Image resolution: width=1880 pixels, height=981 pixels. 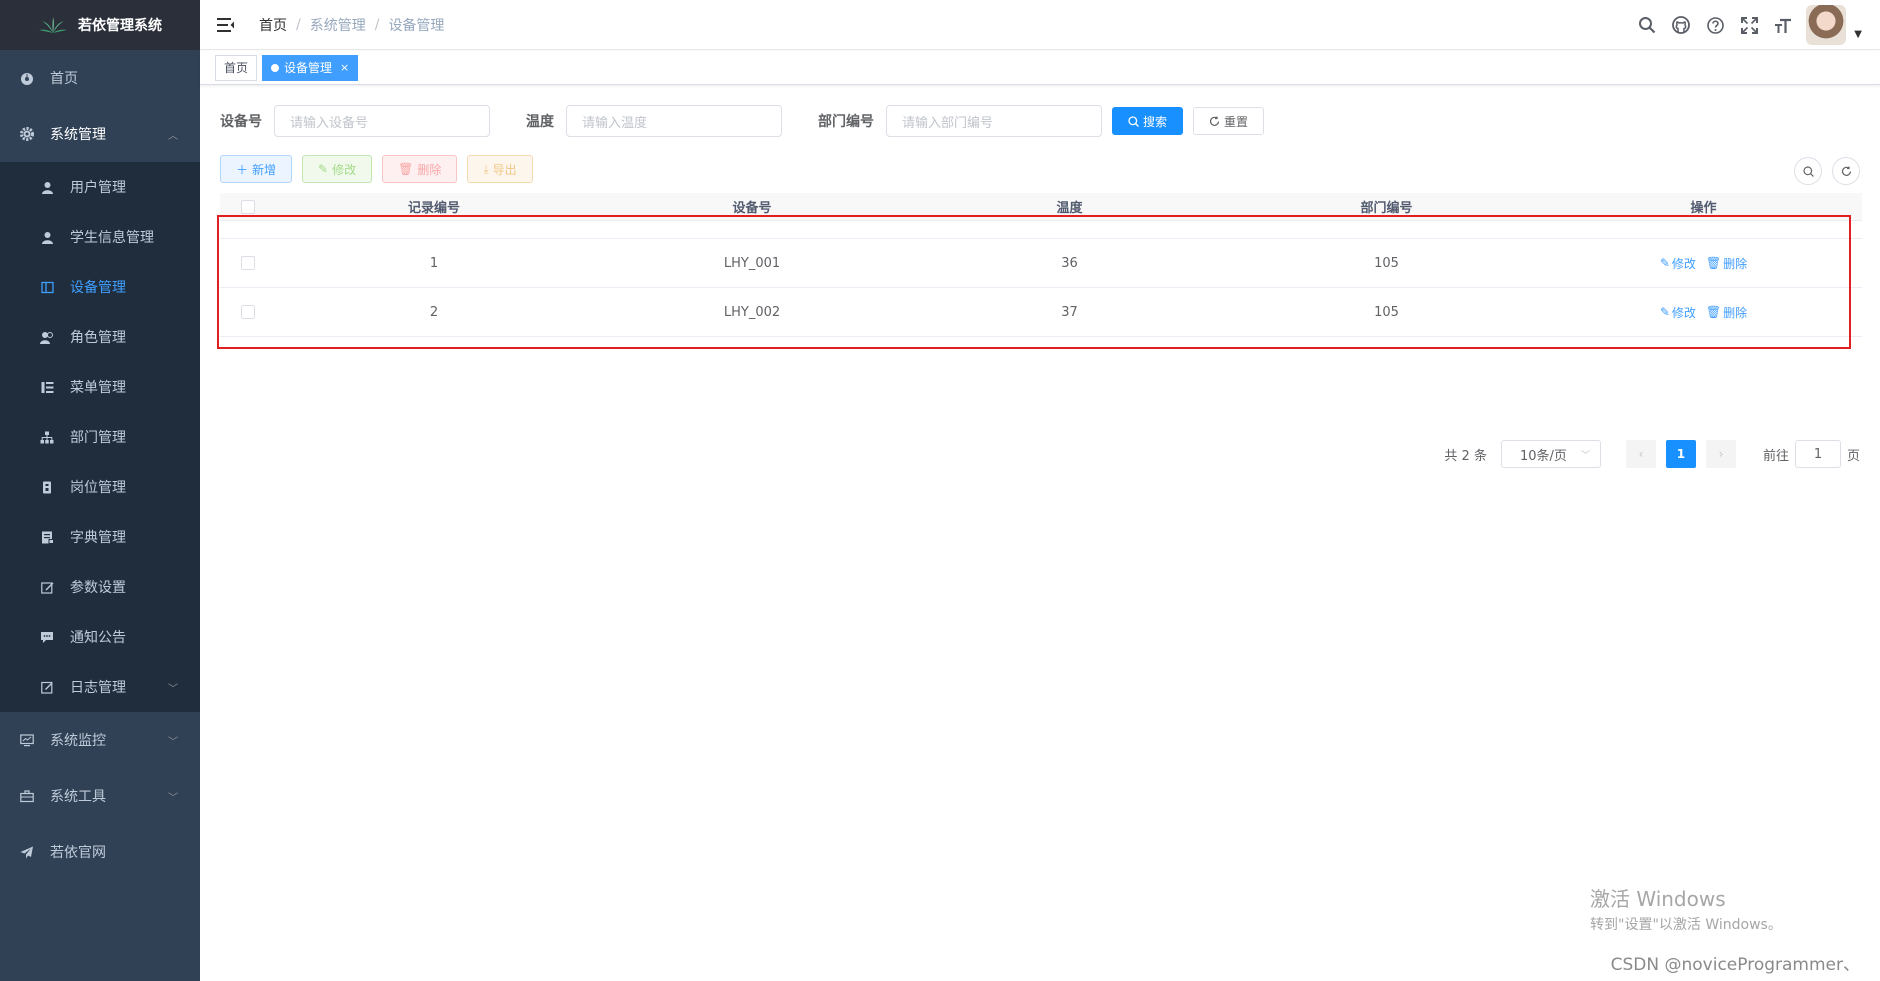 I want to click on hamburger-icon, so click(x=227, y=25).